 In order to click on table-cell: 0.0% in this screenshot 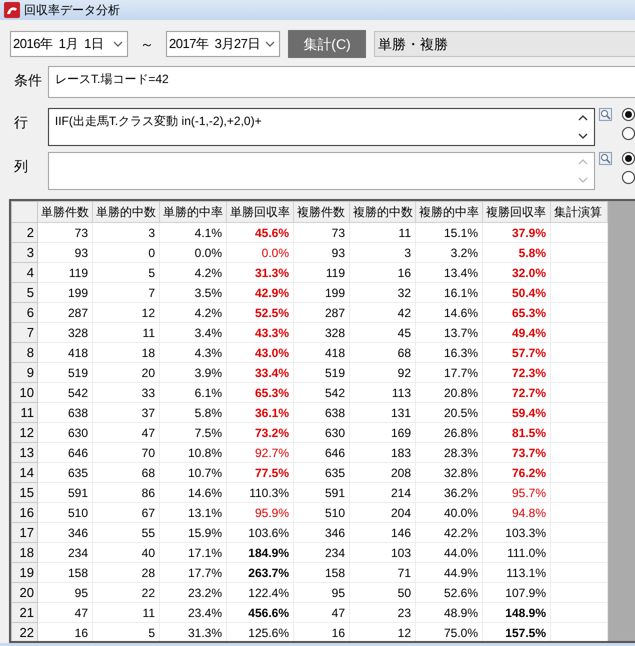, I will do `click(260, 252)`.